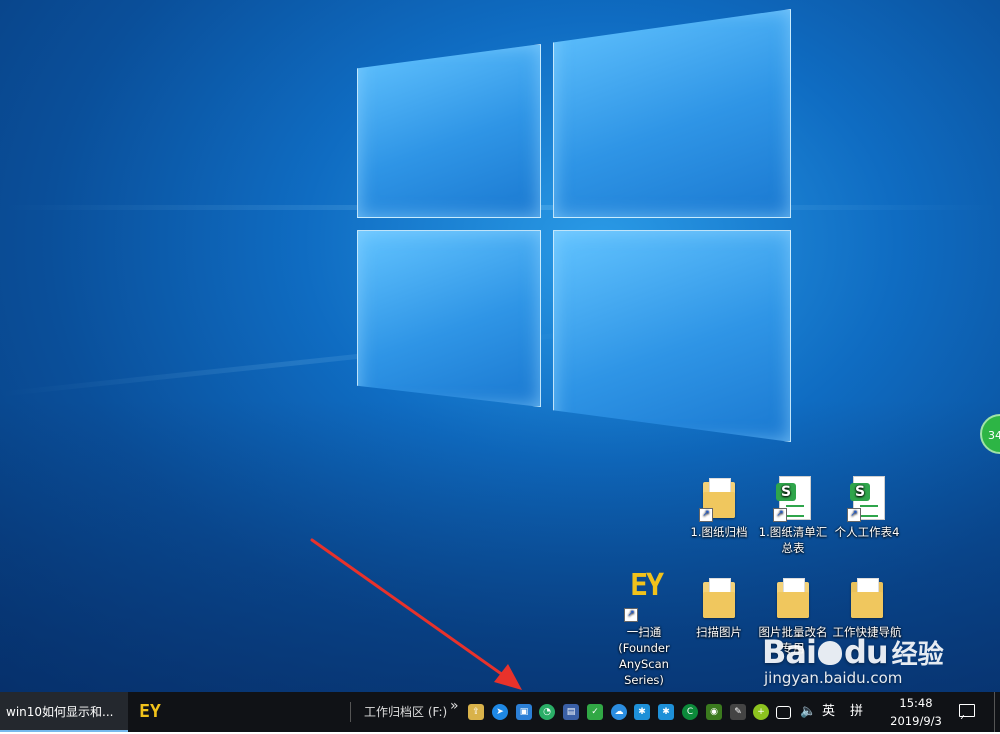 Image resolution: width=1000 pixels, height=734 pixels. What do you see at coordinates (856, 712) in the screenshot?
I see `ime-indicator: 拼` at bounding box center [856, 712].